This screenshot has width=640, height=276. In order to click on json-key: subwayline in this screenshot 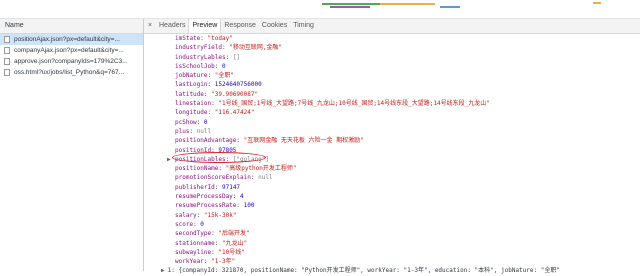, I will do `click(193, 252)`.